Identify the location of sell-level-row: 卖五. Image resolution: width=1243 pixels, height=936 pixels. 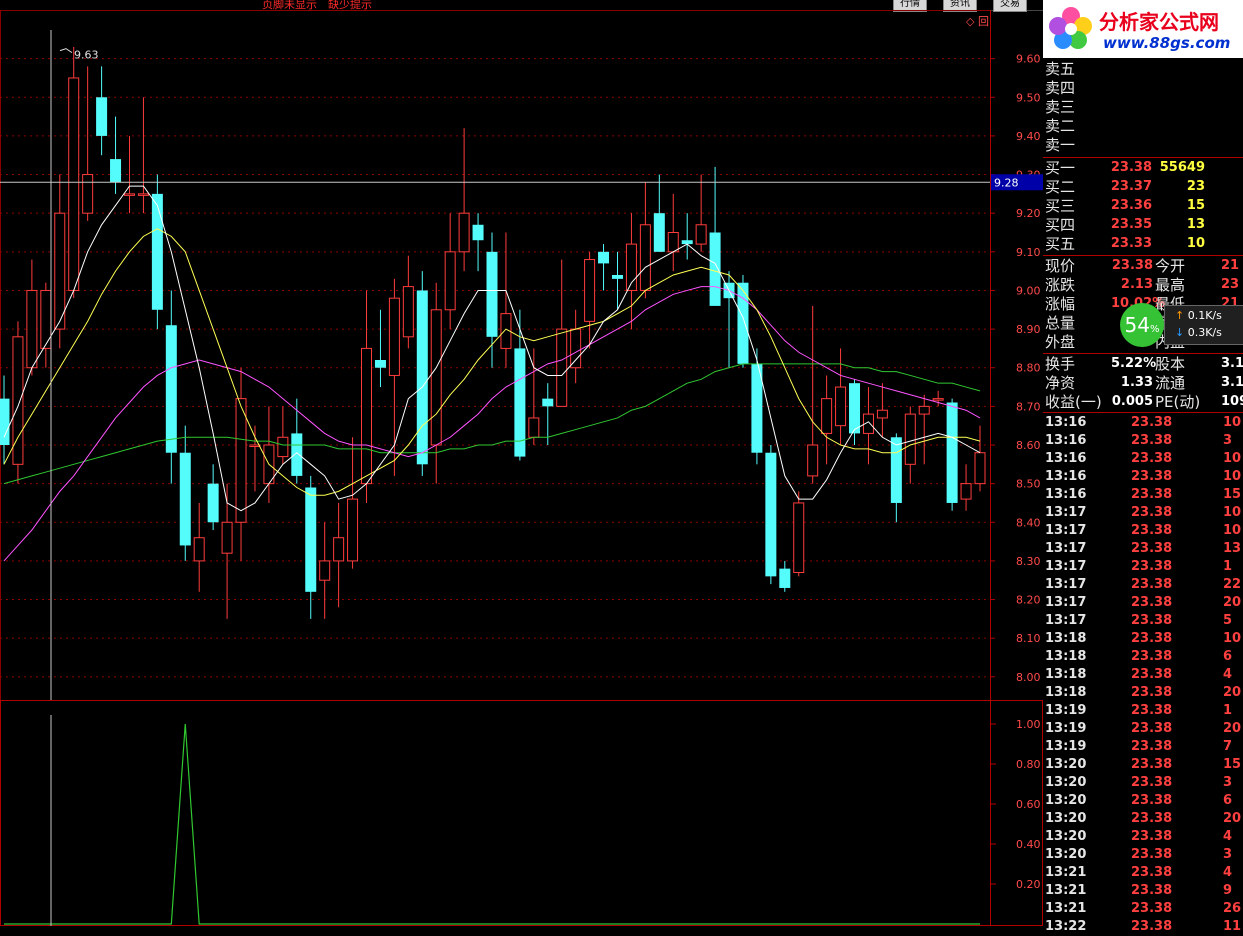
(1143, 69).